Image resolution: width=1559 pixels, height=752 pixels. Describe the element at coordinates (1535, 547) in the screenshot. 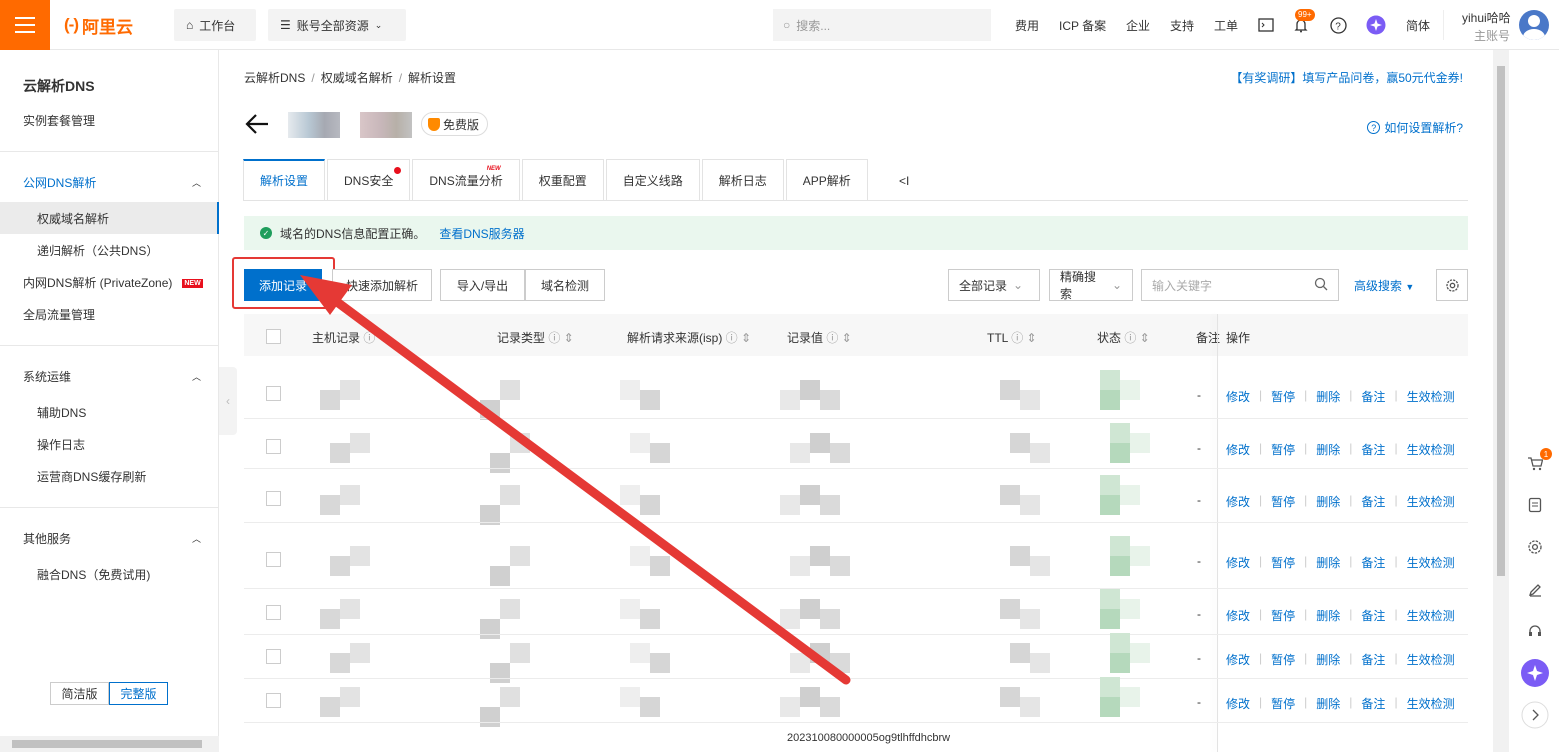

I see `settings-icon` at that location.